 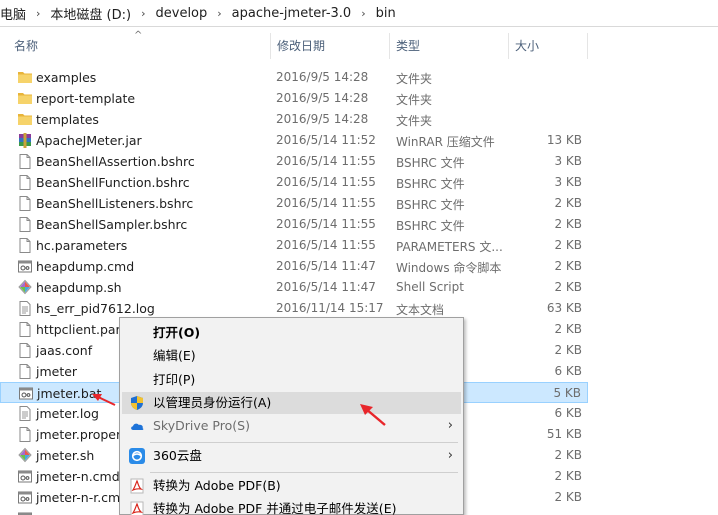 What do you see at coordinates (177, 332) in the screenshot?
I see `menu-item-open-label: 打开(O)` at bounding box center [177, 332].